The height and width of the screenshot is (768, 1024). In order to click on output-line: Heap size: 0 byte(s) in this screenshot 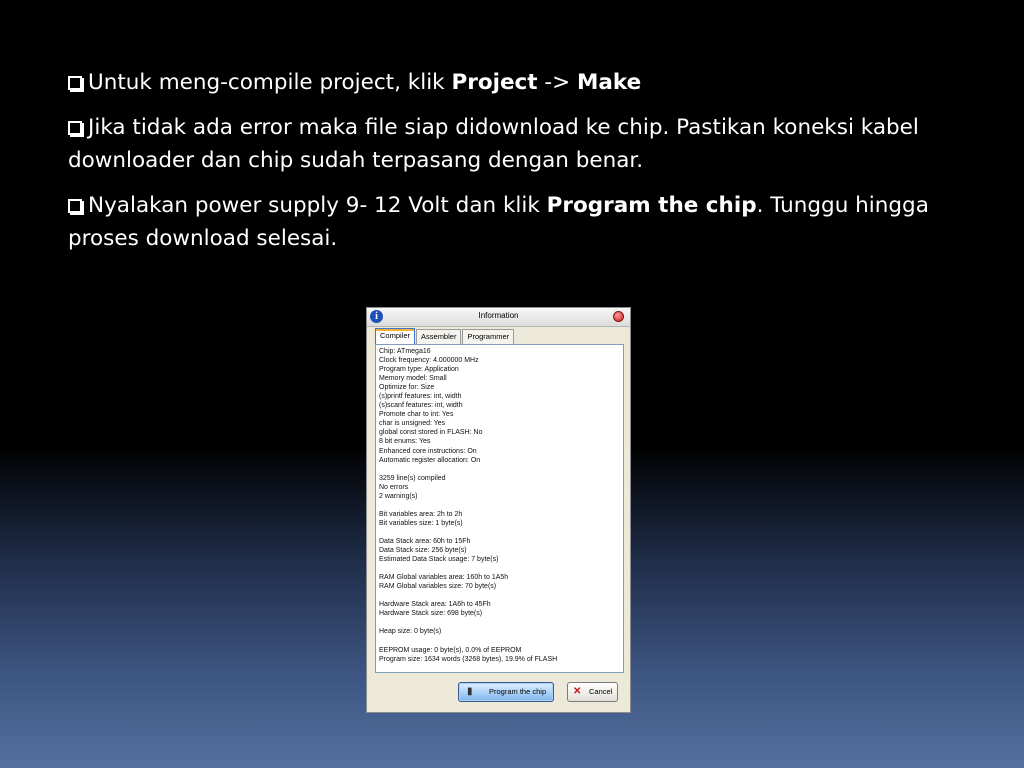, I will do `click(410, 632)`.